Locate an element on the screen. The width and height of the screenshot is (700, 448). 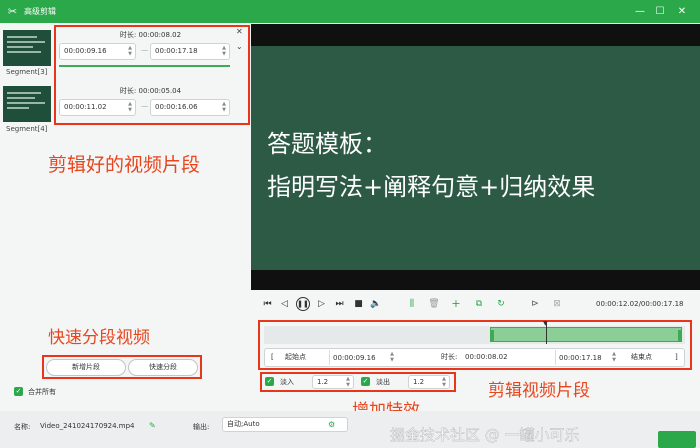
segment-label-4: Segment[4] is located at coordinates (27, 129).